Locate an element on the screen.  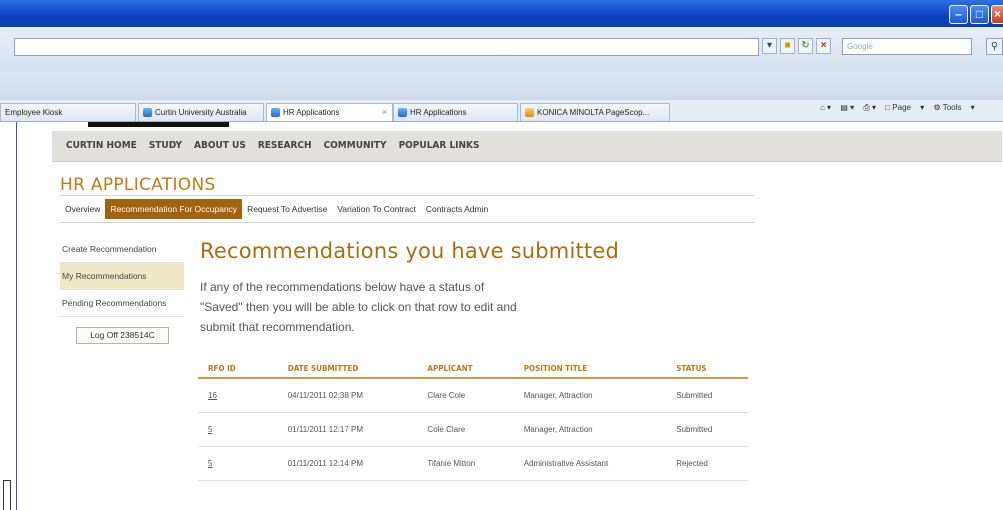
logoff-button: Log Off 238514C is located at coordinates (122, 335).